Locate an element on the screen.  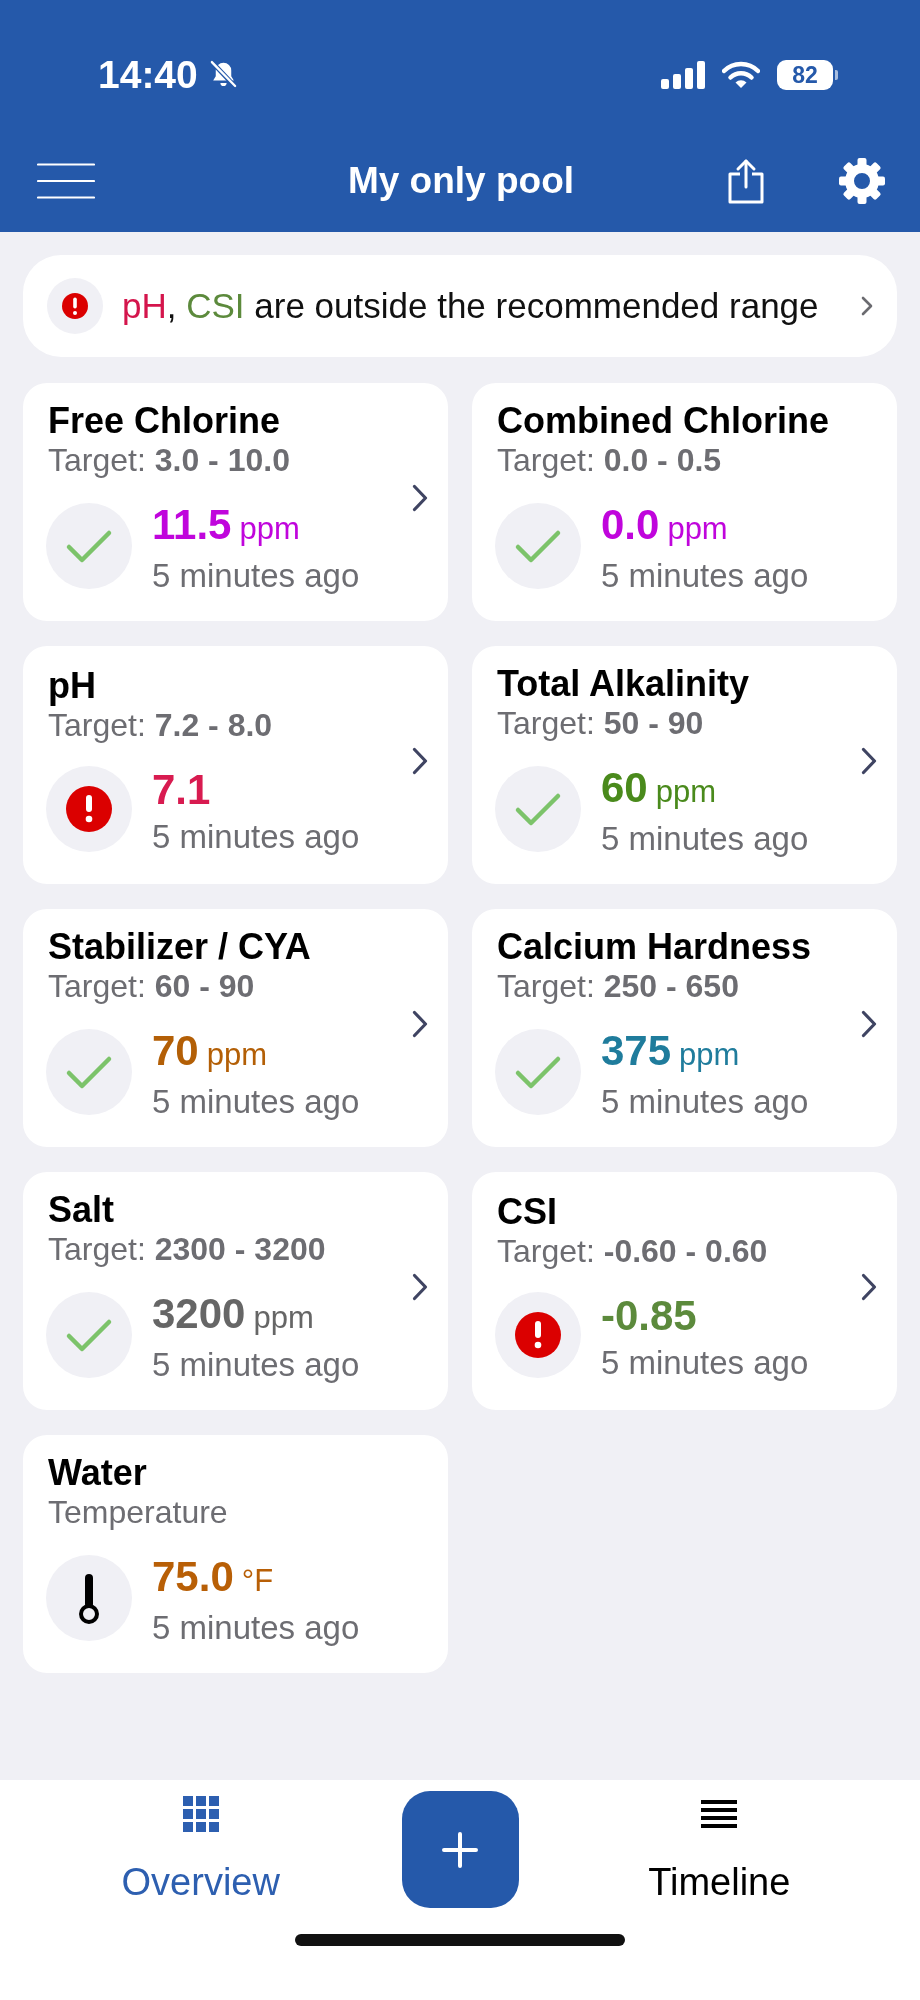
wifi-icon is located at coordinates (741, 75).